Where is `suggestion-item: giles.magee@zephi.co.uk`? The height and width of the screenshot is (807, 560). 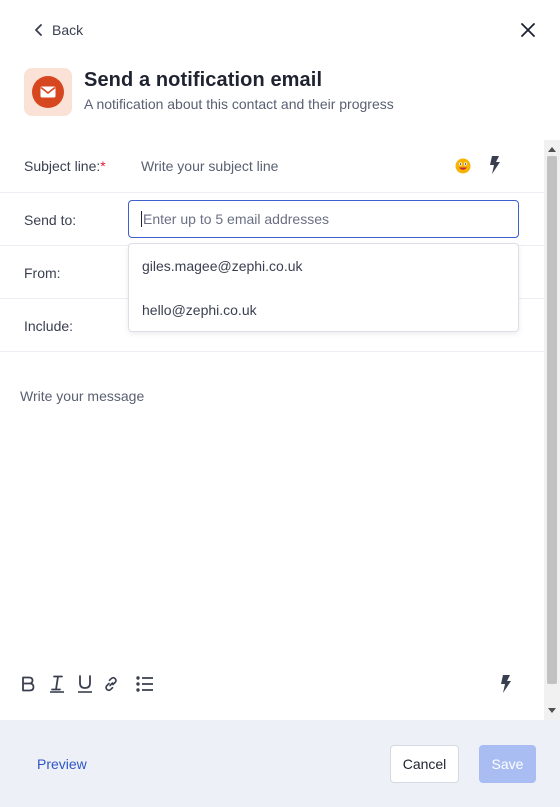 suggestion-item: giles.magee@zephi.co.uk is located at coordinates (323, 266).